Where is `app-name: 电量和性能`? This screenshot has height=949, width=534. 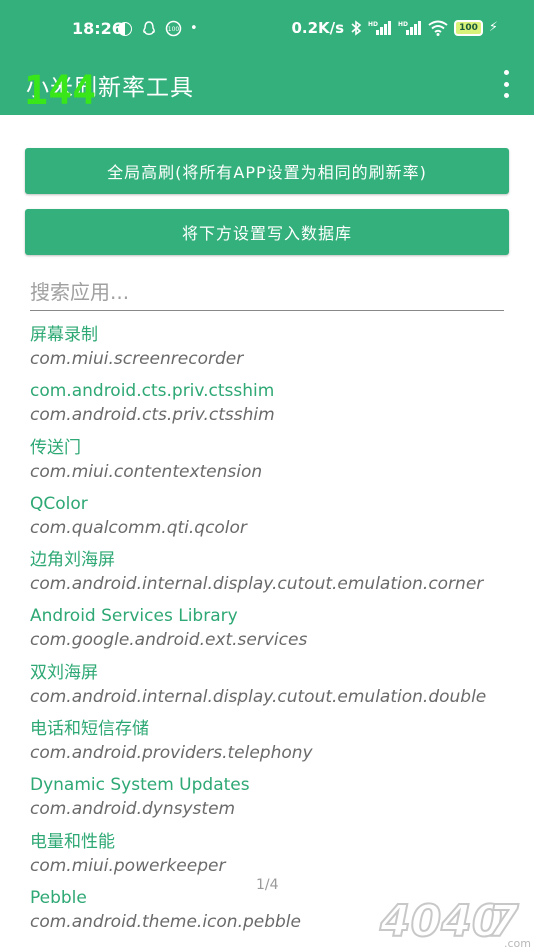 app-name: 电量和性能 is located at coordinates (72, 841).